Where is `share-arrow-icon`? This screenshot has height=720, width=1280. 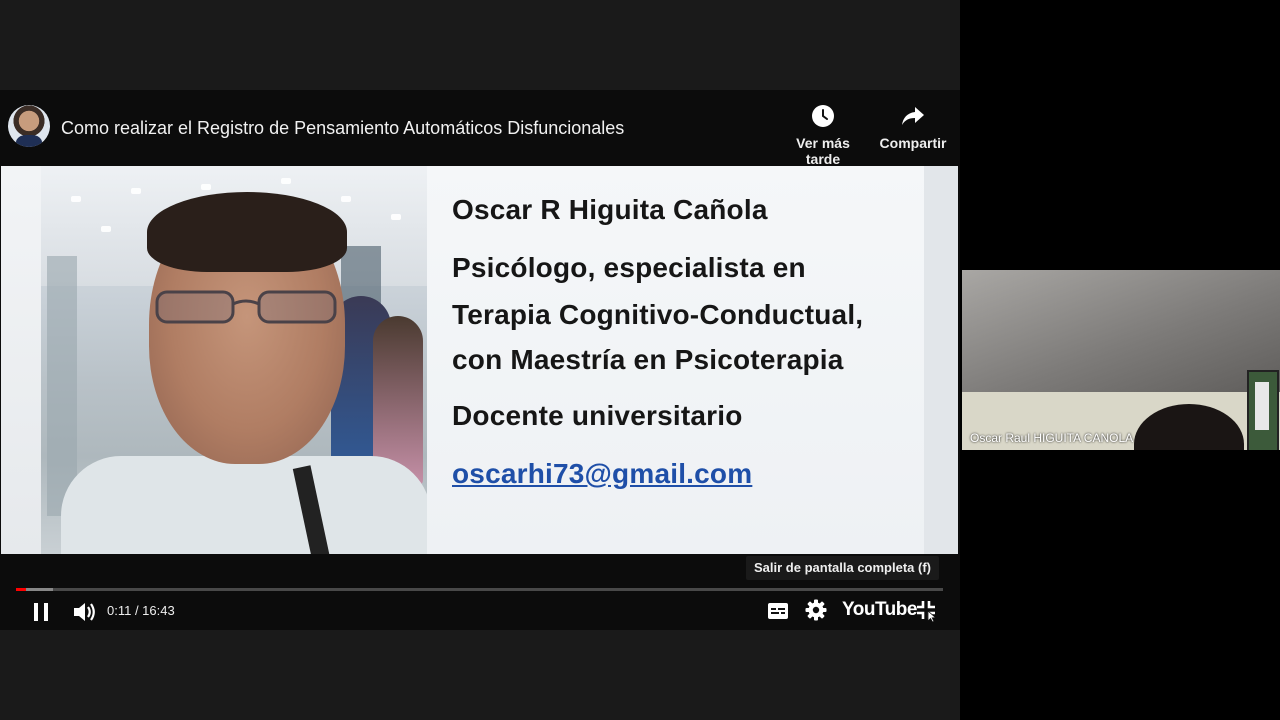 share-arrow-icon is located at coordinates (913, 116).